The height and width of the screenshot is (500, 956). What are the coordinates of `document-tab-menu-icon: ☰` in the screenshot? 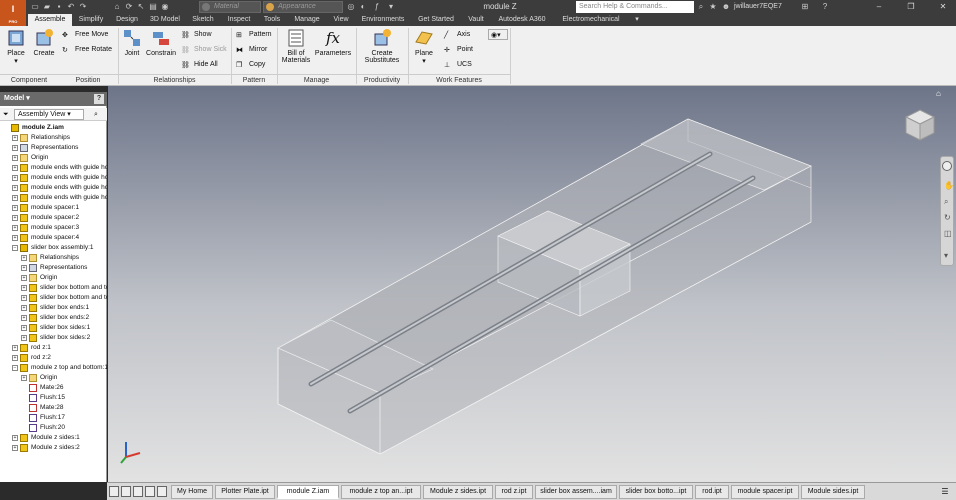 It's located at (945, 492).